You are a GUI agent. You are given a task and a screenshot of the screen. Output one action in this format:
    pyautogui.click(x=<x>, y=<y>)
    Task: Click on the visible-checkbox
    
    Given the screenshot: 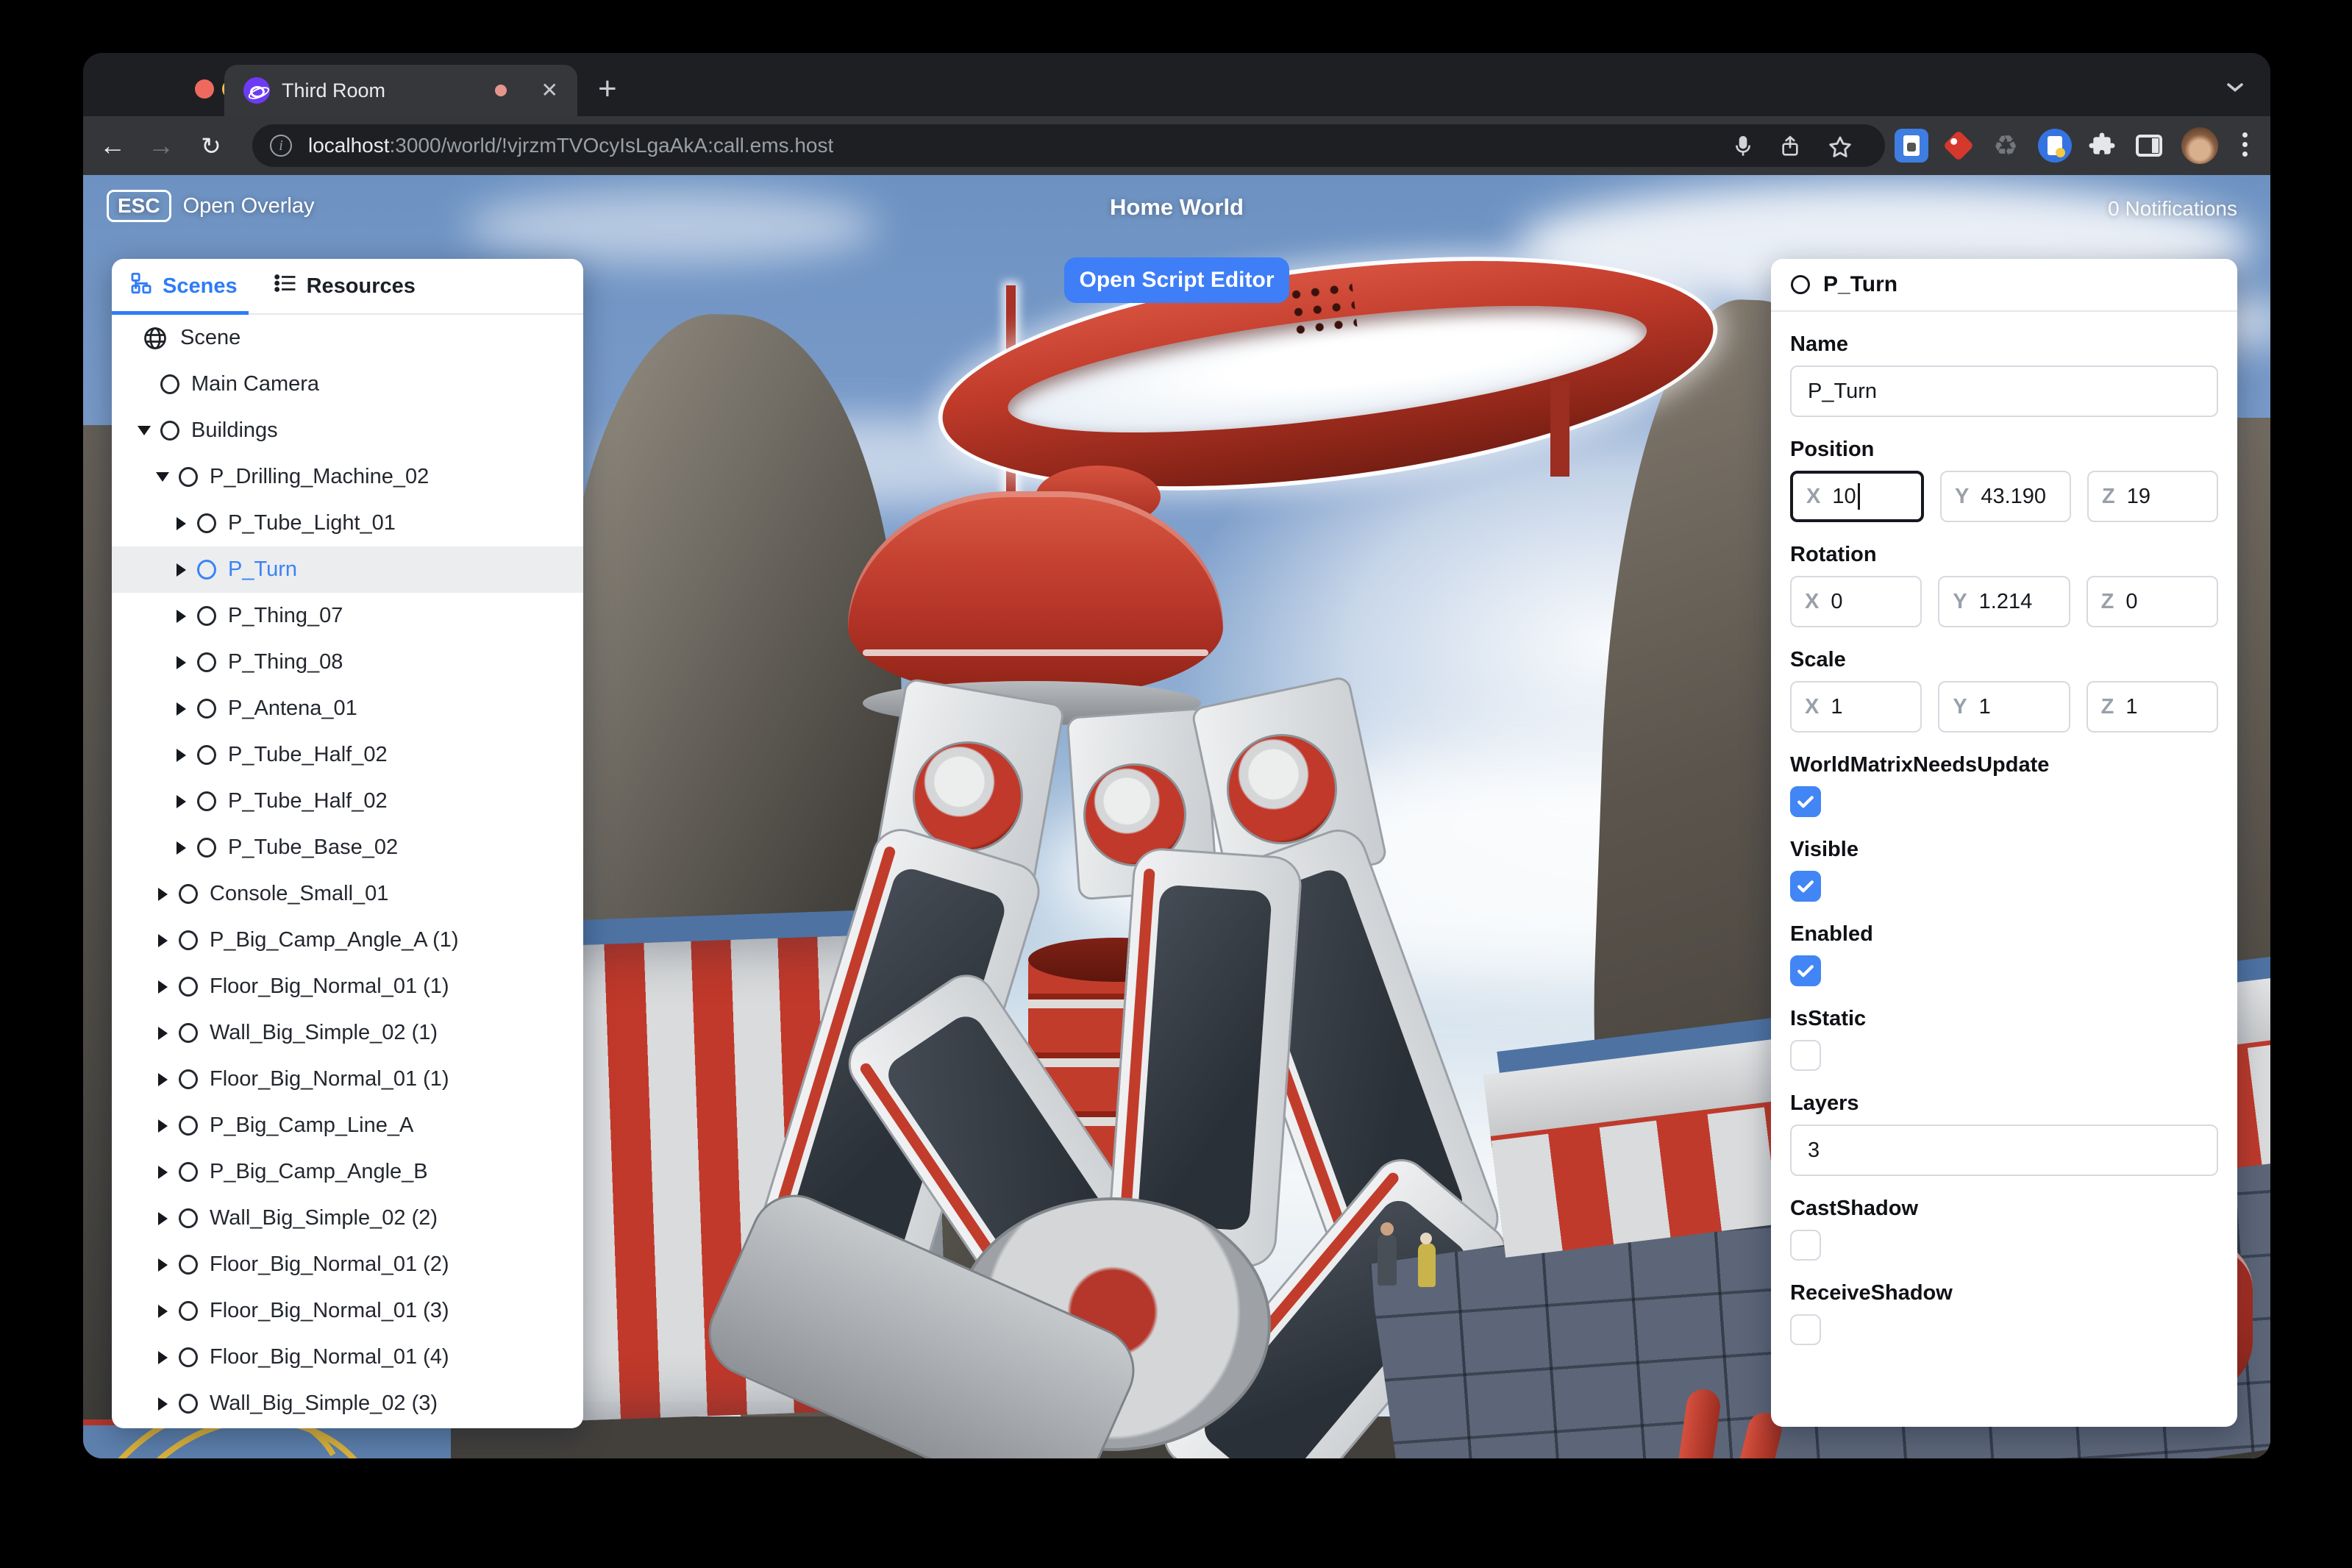 What is the action you would take?
    pyautogui.click(x=1805, y=886)
    